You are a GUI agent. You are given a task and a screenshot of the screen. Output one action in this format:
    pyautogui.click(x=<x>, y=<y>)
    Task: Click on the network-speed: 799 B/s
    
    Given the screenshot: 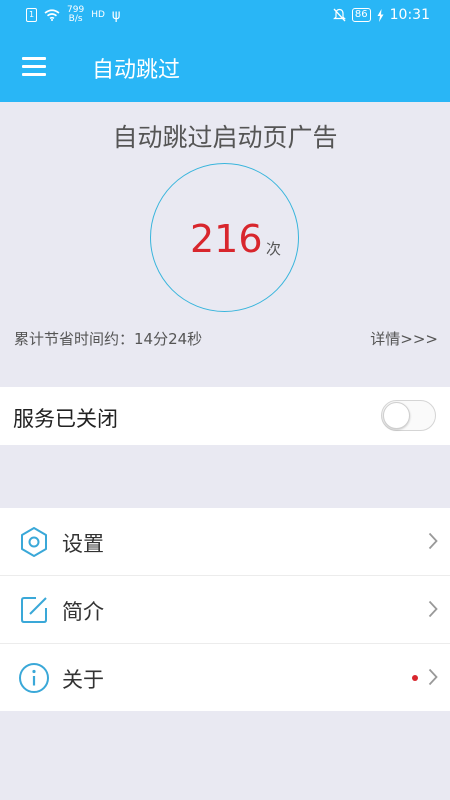 What is the action you would take?
    pyautogui.click(x=75, y=15)
    